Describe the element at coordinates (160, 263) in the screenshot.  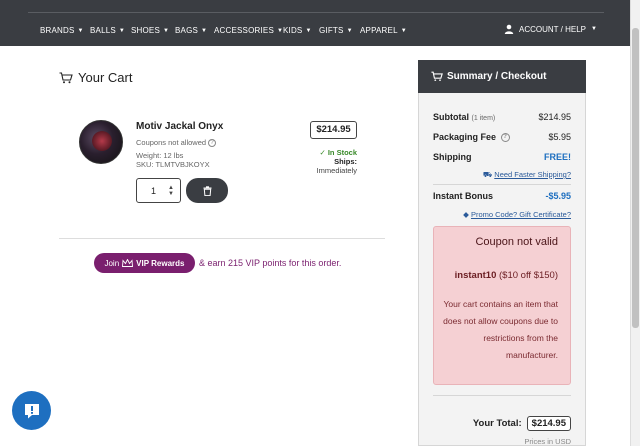
I see `vip-label: VIP Rewards` at that location.